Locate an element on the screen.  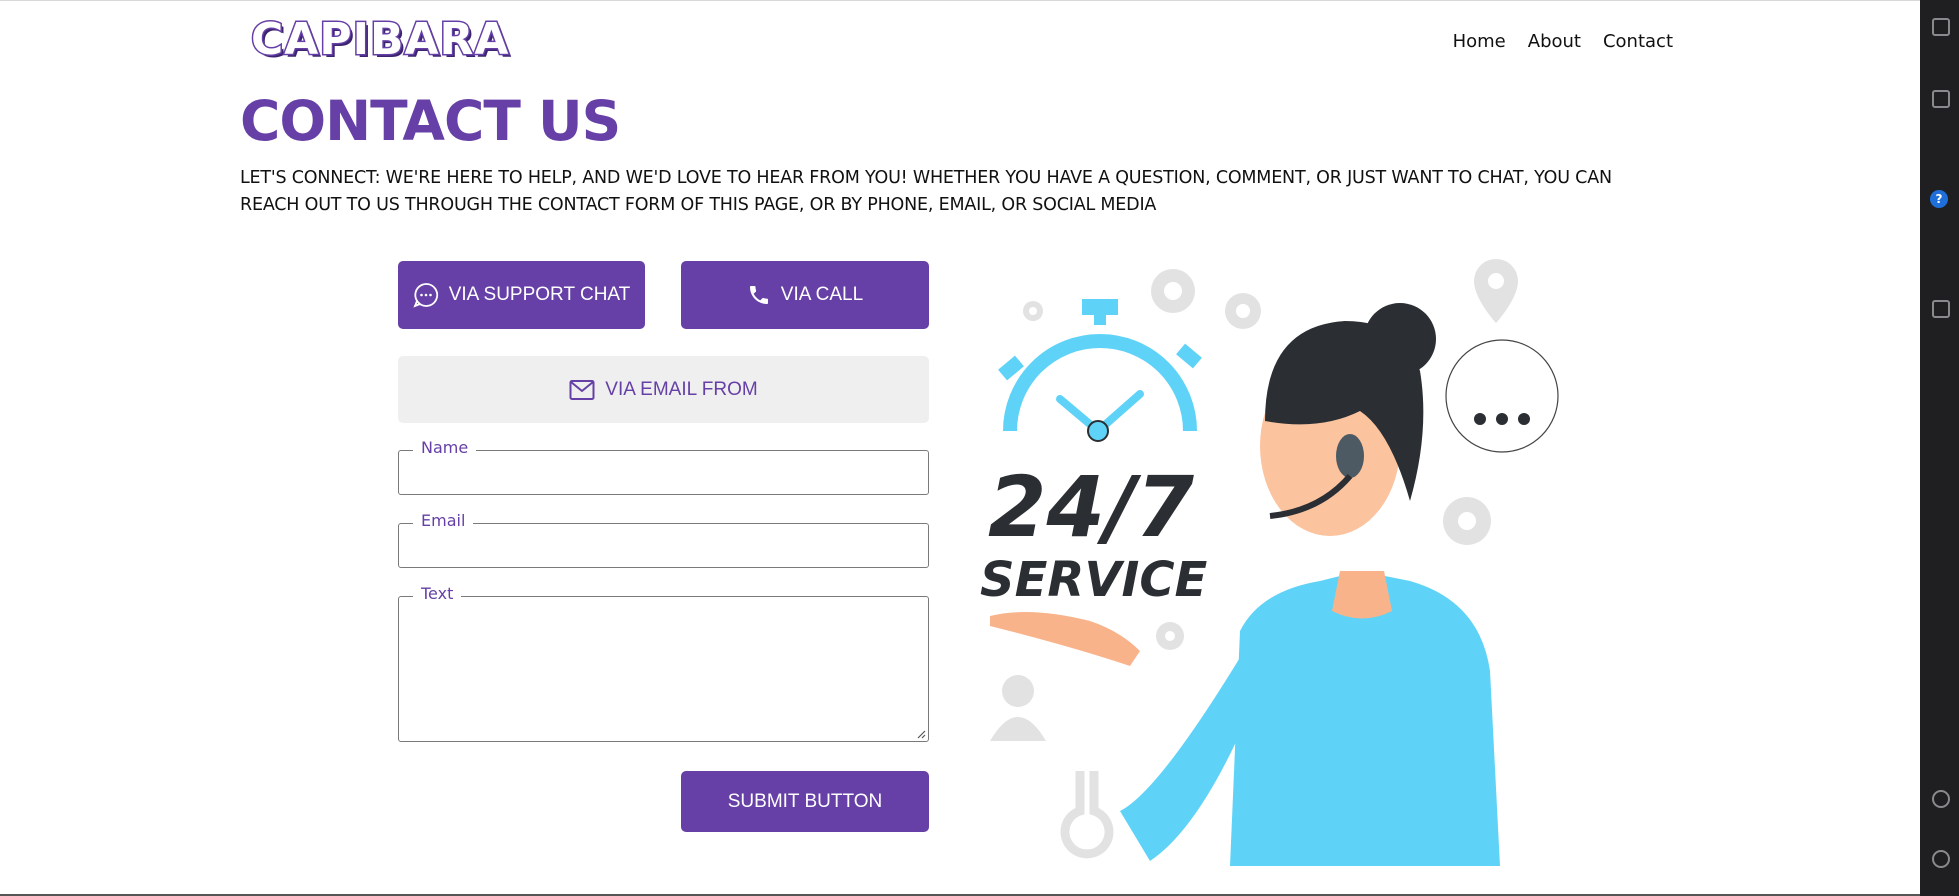
email-fieldset: Email is located at coordinates (663, 539).